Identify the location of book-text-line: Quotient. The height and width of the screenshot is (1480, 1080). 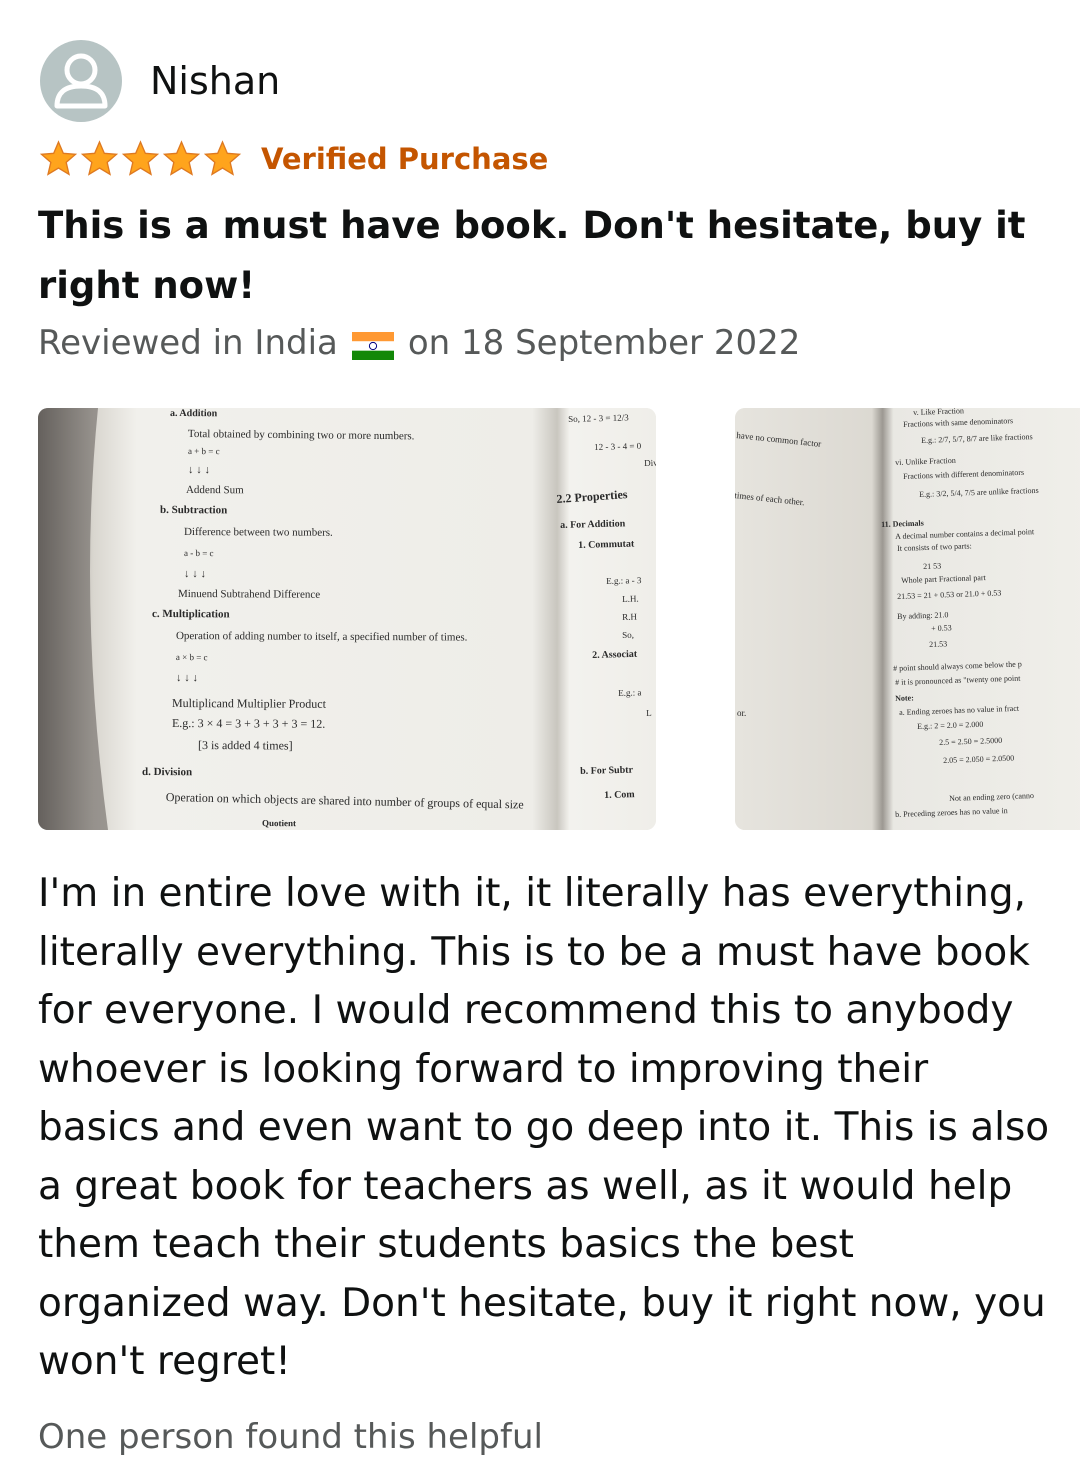
(279, 823).